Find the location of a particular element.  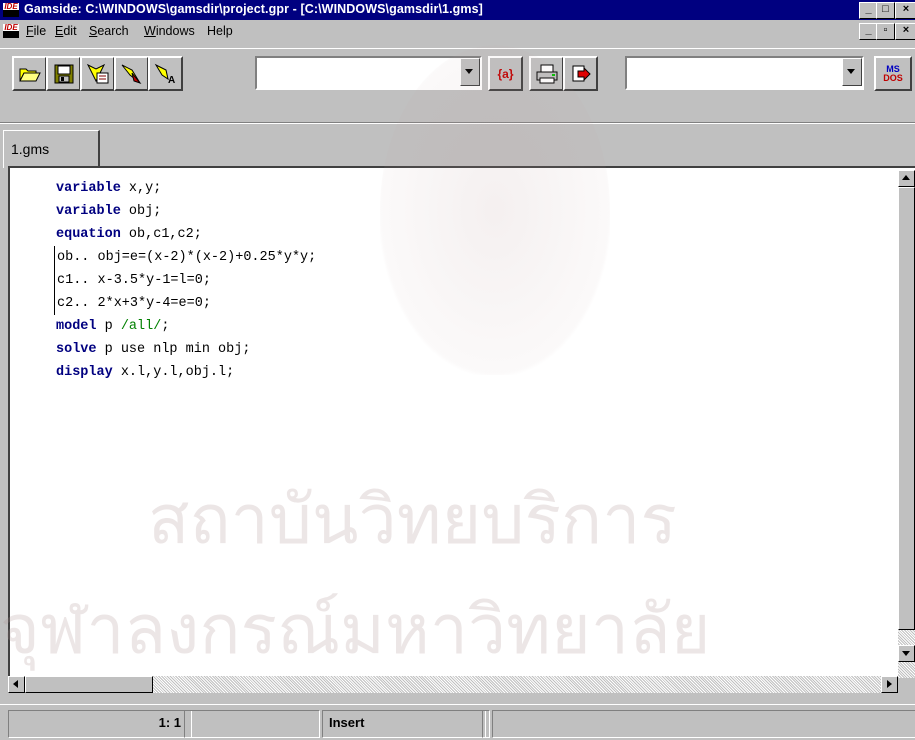

page-arrow-icon is located at coordinates (581, 73).